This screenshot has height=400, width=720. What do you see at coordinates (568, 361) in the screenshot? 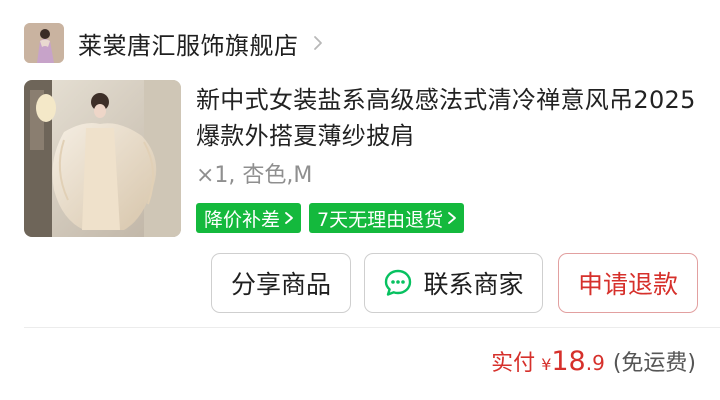
I see `paid-amount-integer: 18` at bounding box center [568, 361].